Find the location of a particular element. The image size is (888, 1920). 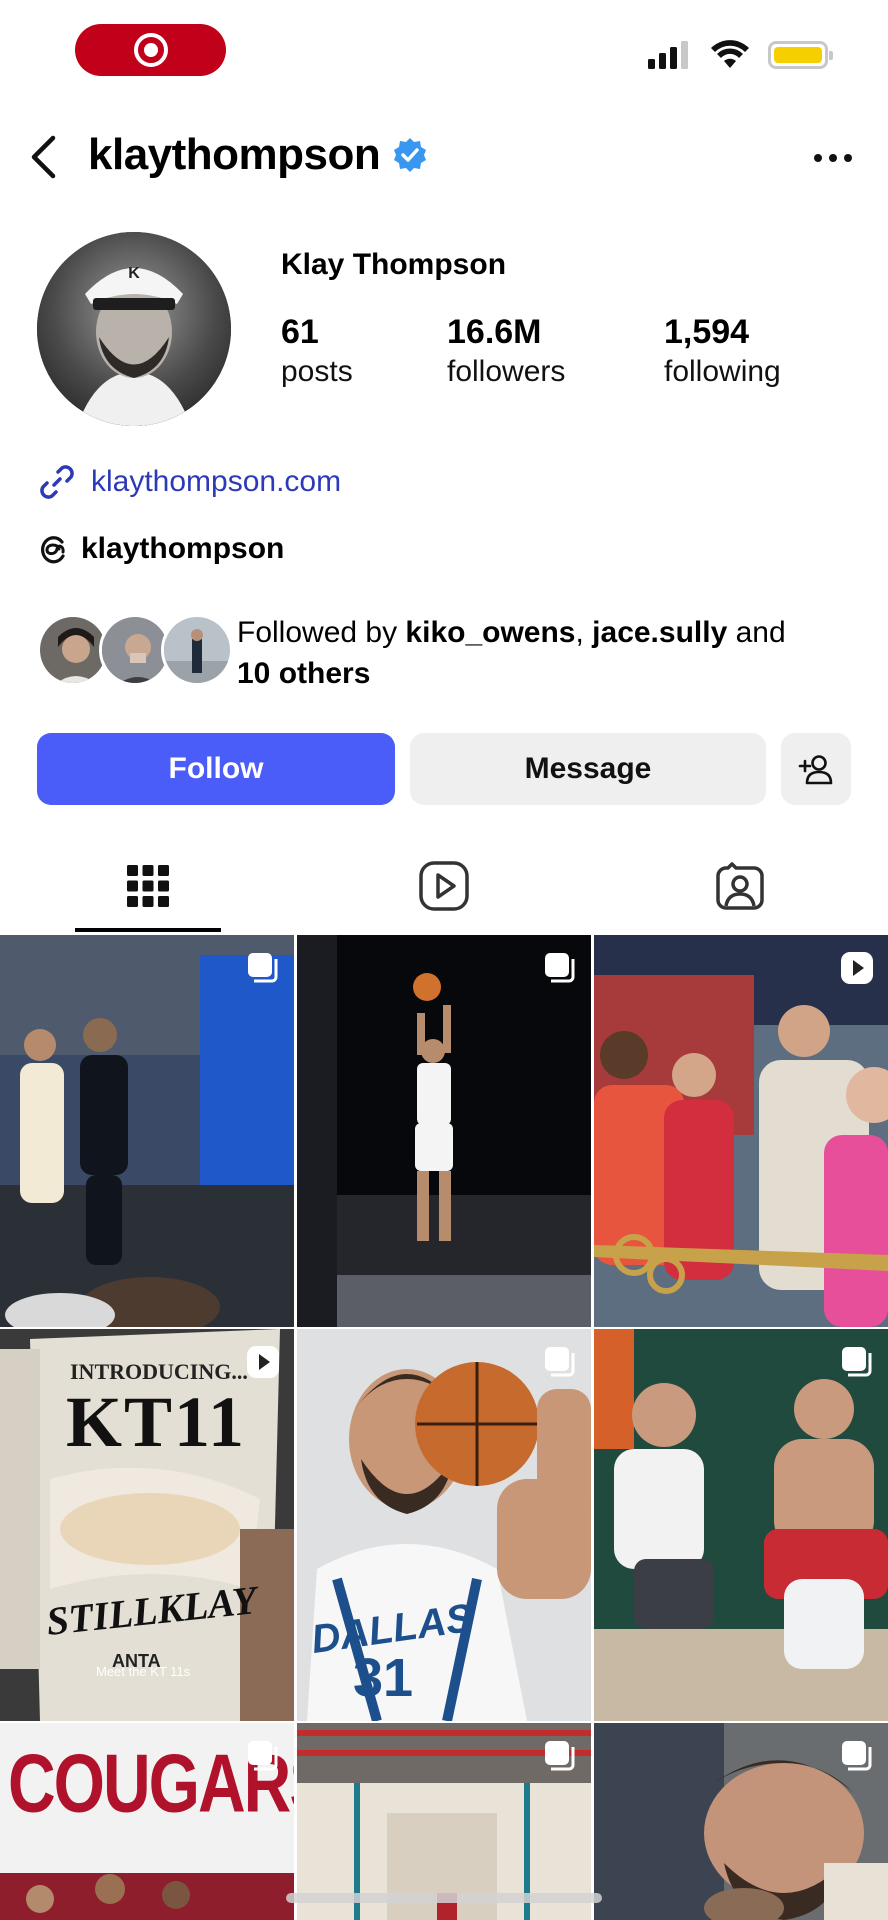

tab-posts is located at coordinates (148, 886).